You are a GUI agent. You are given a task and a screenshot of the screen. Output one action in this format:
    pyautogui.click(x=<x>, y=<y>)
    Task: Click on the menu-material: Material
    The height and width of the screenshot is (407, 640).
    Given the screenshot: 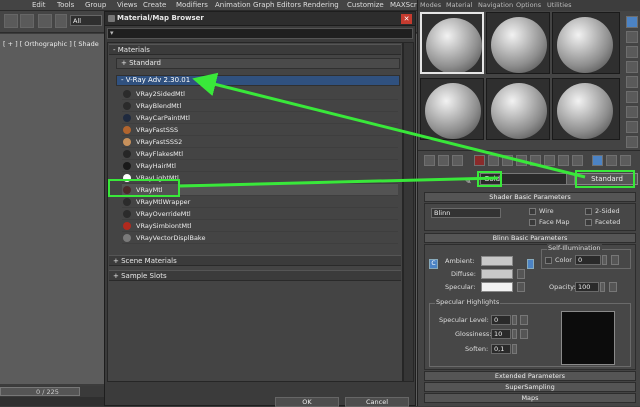 What is the action you would take?
    pyautogui.click(x=459, y=5)
    